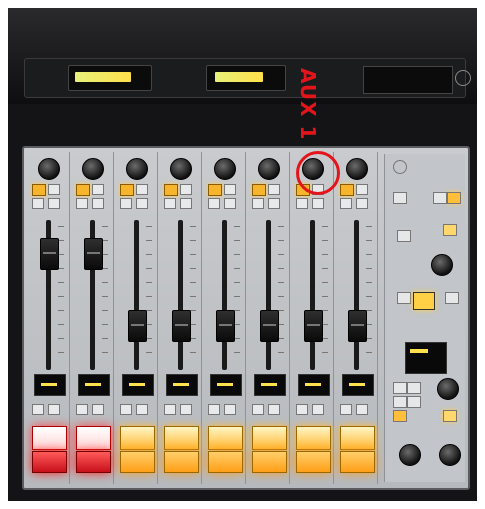  Describe the element at coordinates (400, 198) in the screenshot. I see `master-button` at that location.